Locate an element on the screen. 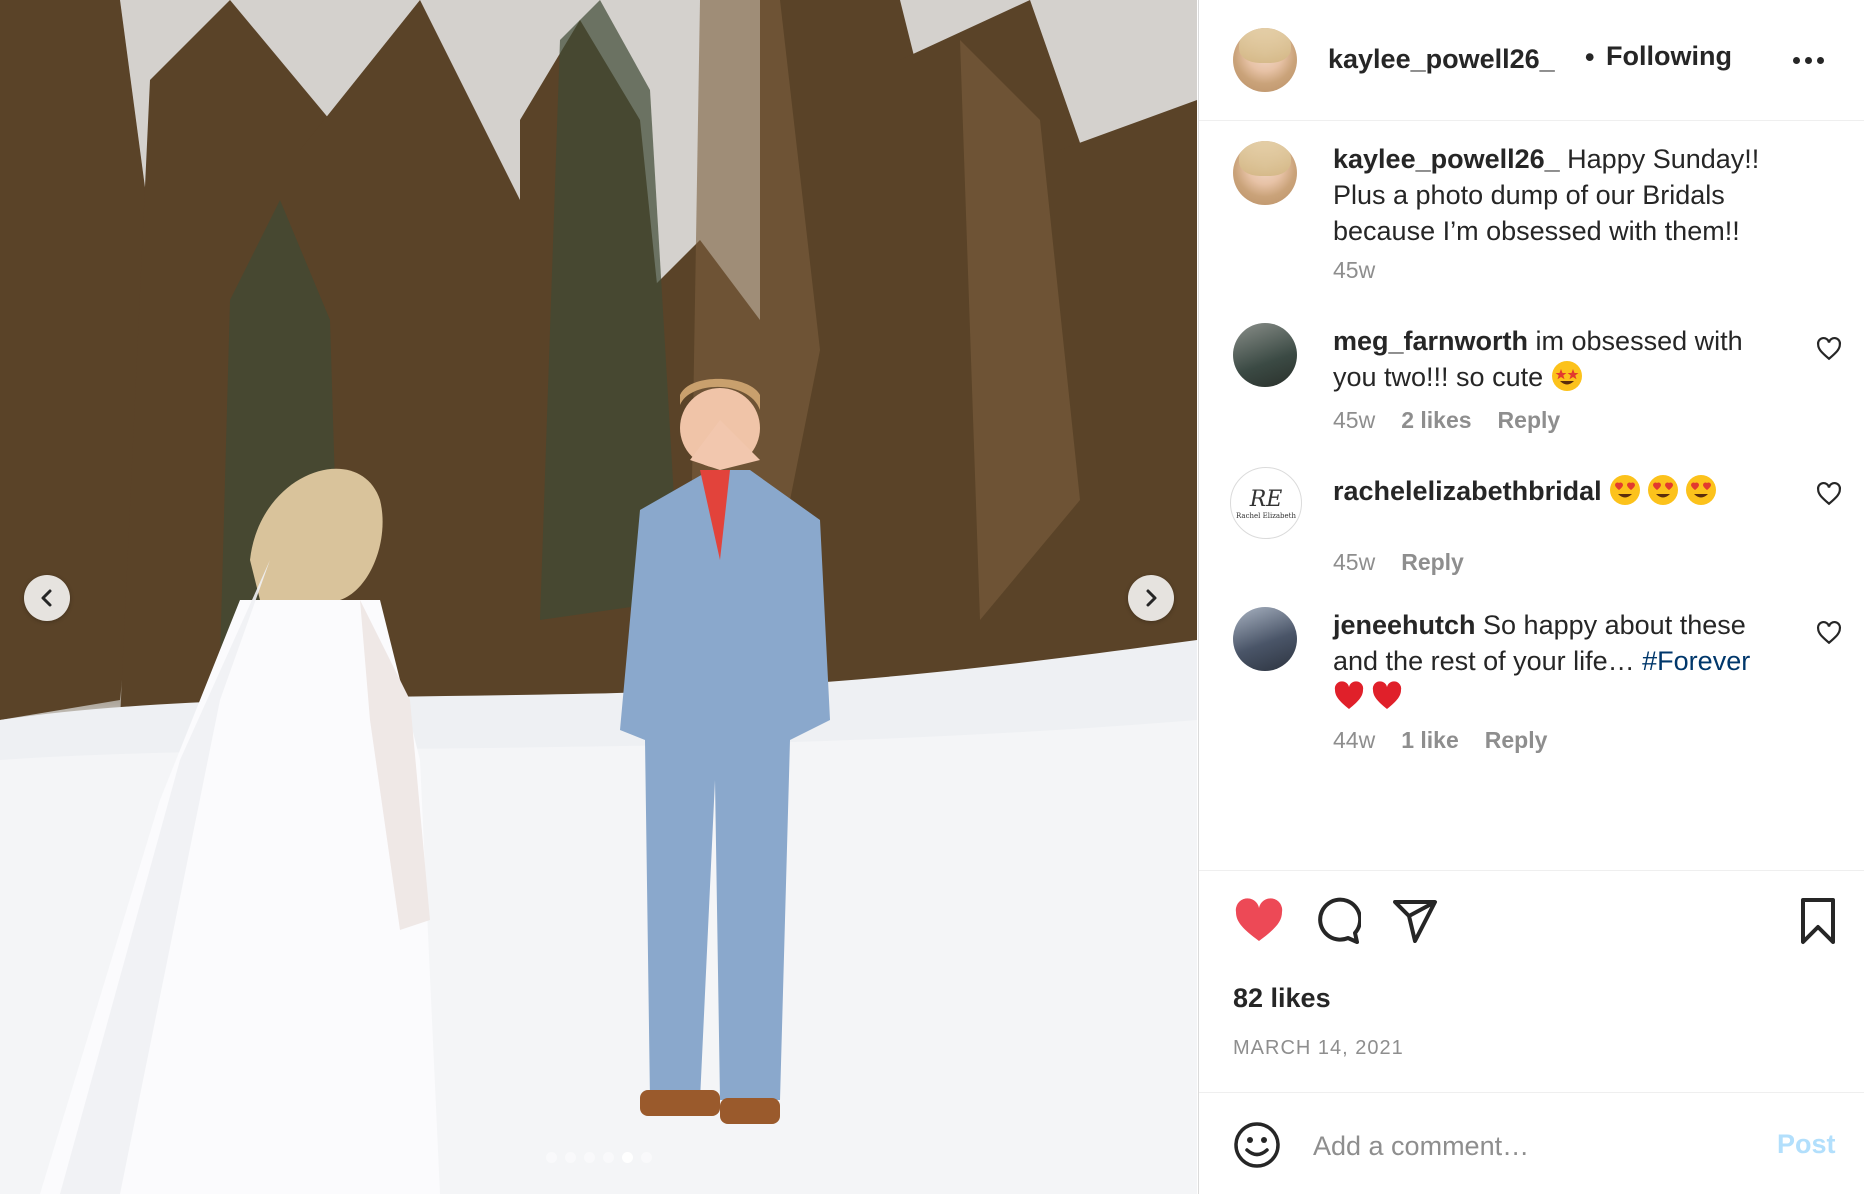 This screenshot has height=1195, width=1864. caption-username: kaylee_powell26_ is located at coordinates (1446, 159).